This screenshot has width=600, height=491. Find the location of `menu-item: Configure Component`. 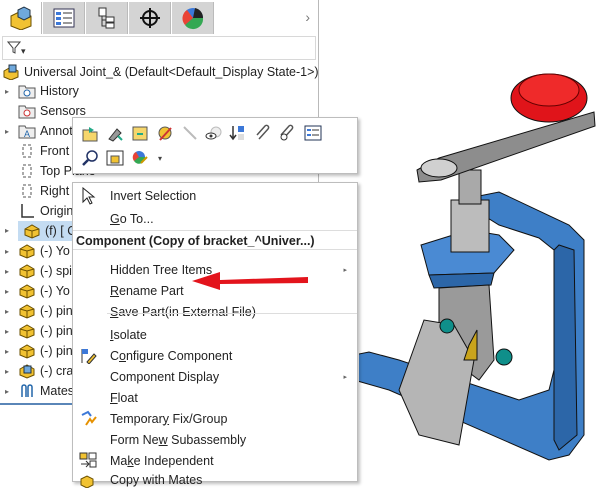

menu-item: Configure Component is located at coordinates (215, 355).